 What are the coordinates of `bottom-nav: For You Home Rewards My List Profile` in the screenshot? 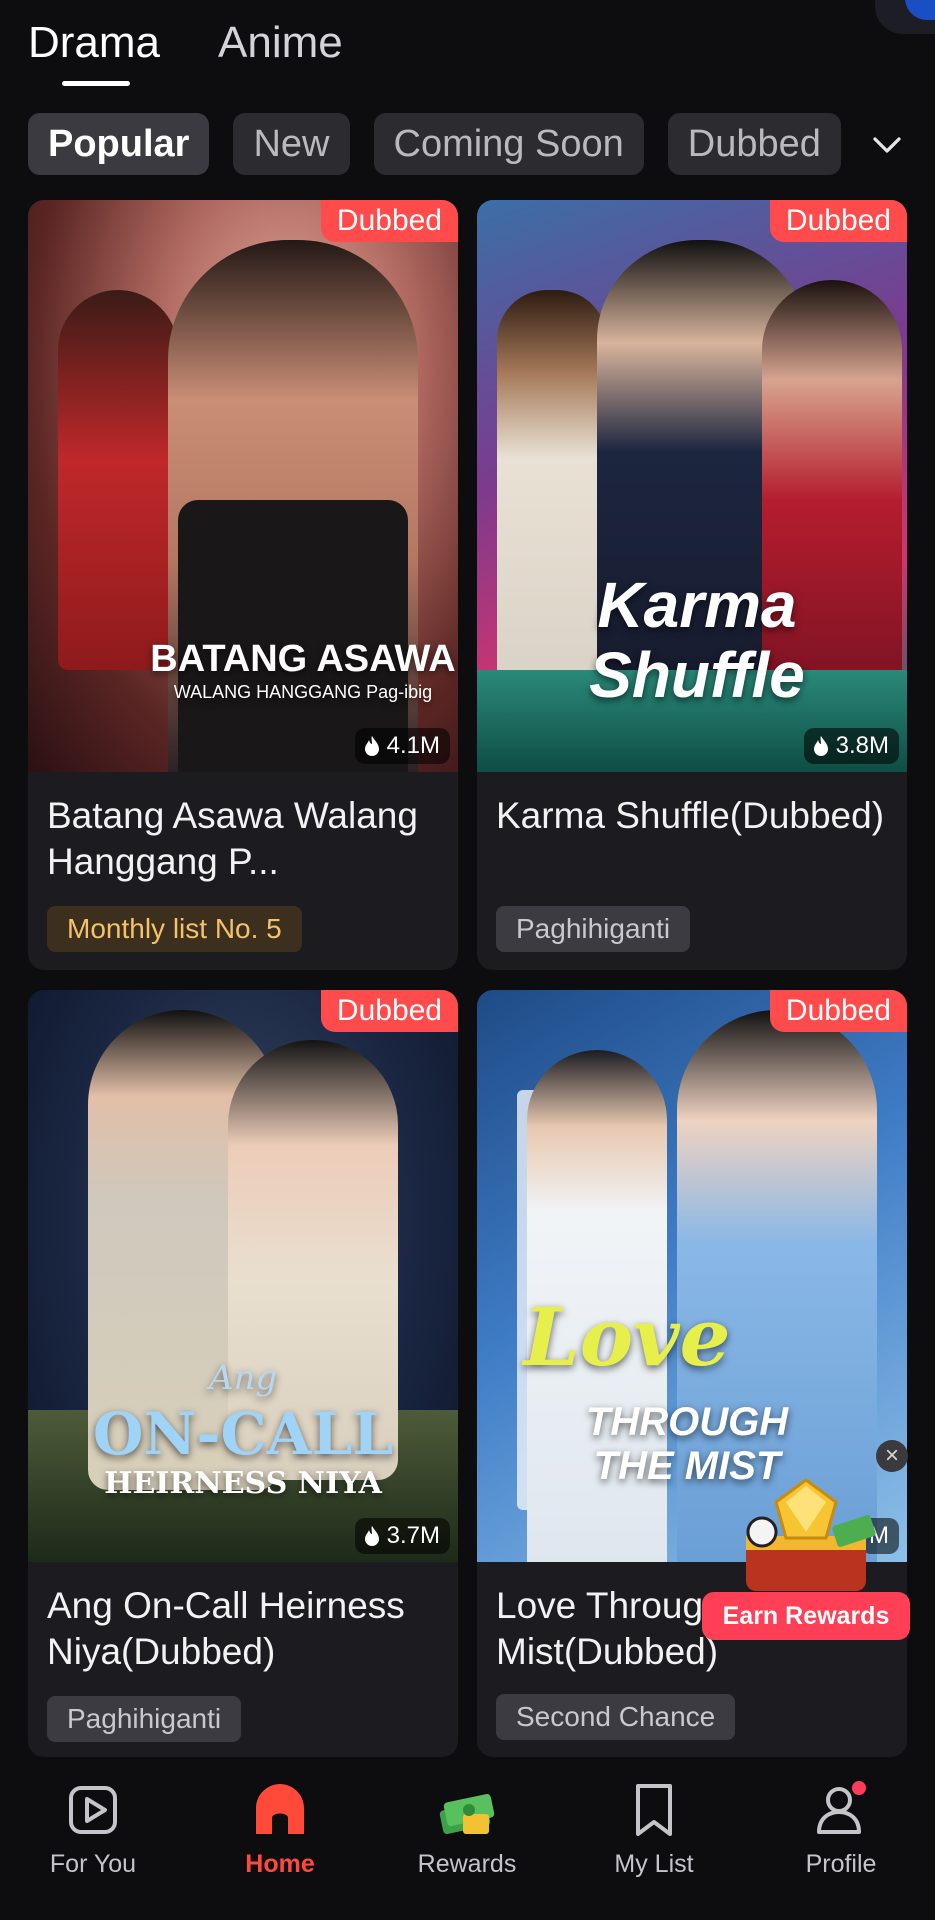 It's located at (467, 1841).